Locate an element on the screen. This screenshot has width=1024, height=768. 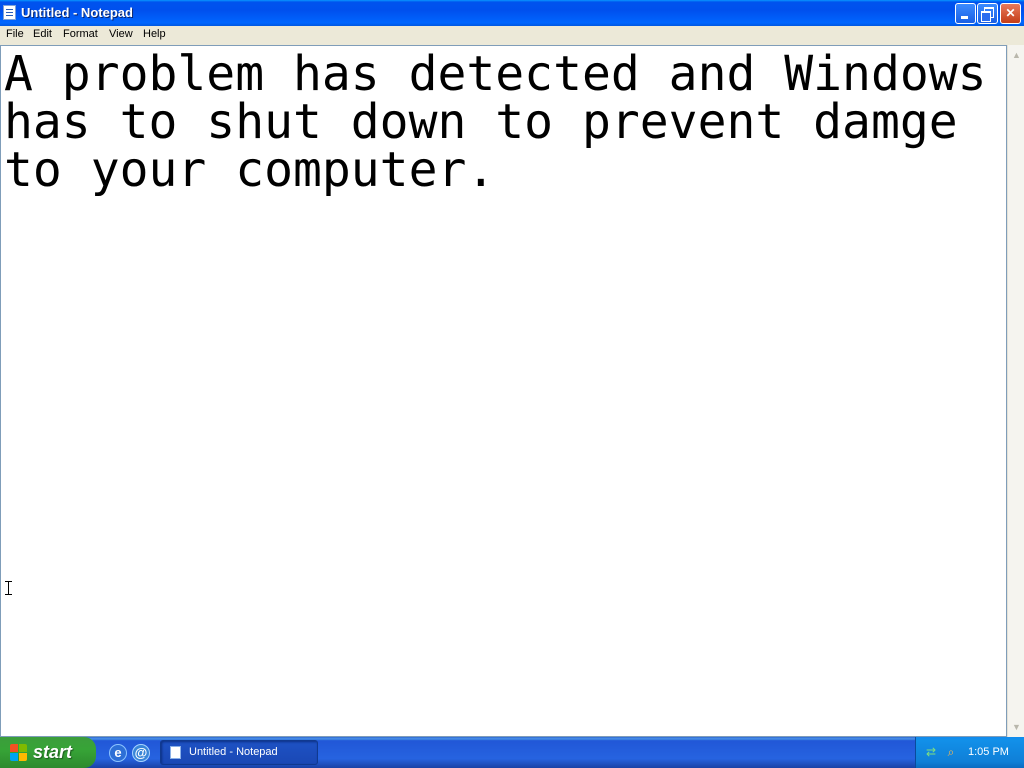
windows-logo-icon is located at coordinates (19, 753).